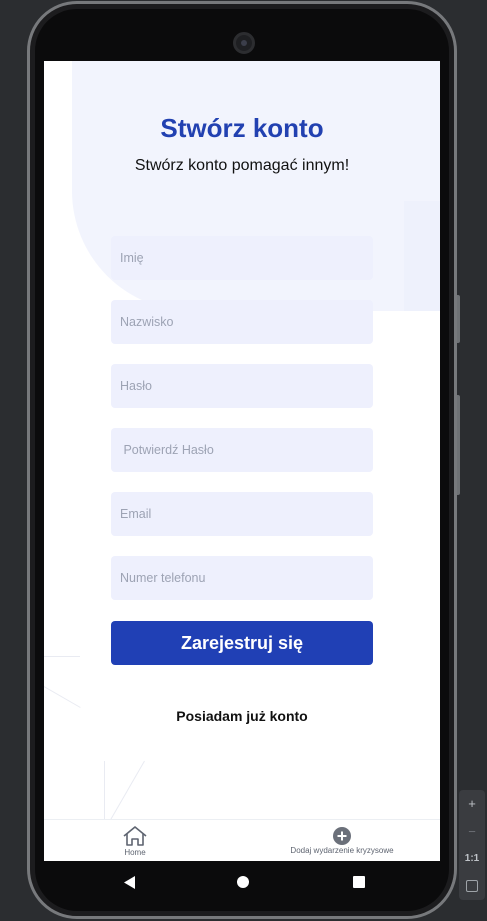  What do you see at coordinates (422, 256) in the screenshot?
I see `background-decoration` at bounding box center [422, 256].